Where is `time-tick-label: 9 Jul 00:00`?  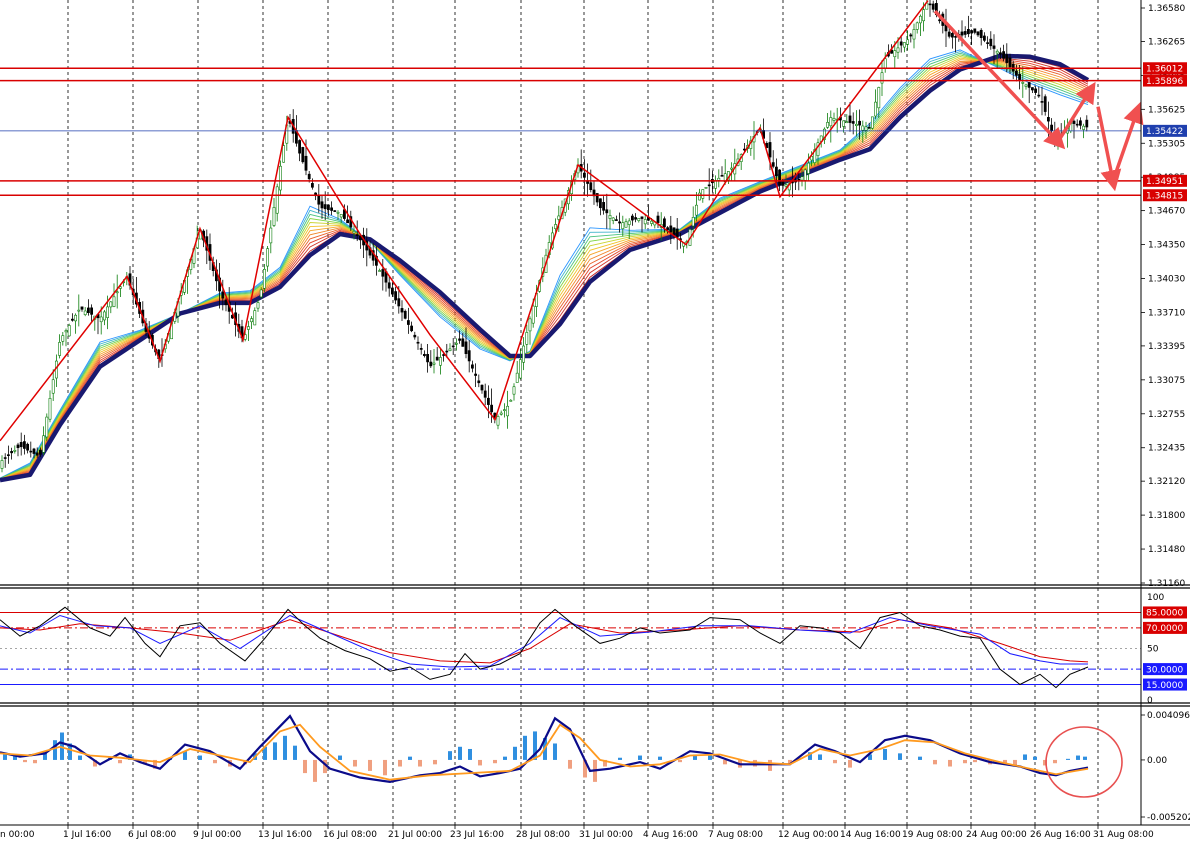
time-tick-label: 9 Jul 00:00 is located at coordinates (217, 835).